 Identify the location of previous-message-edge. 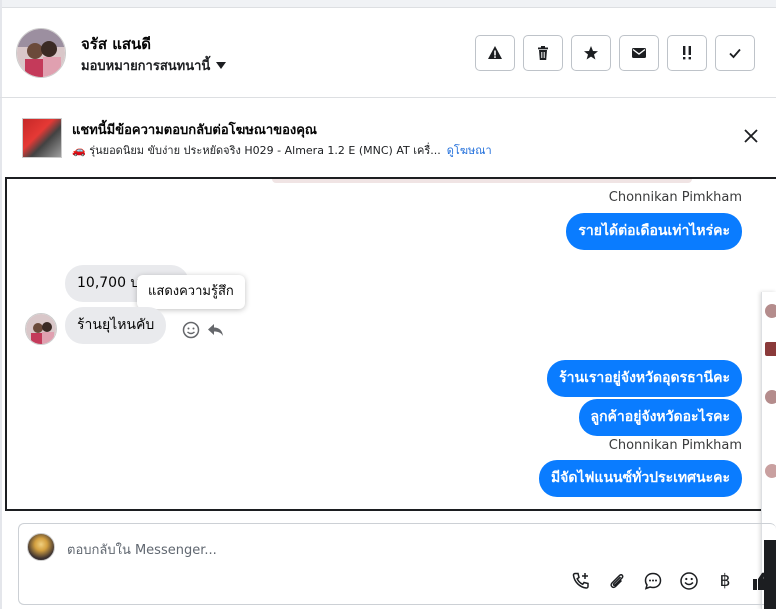
(482, 181).